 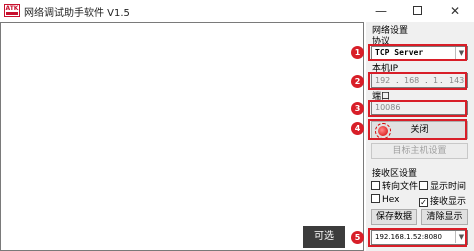 What do you see at coordinates (237, 11) in the screenshot?
I see `title-bar: ATK 网络调试助手软件 V1.5 — ✕` at bounding box center [237, 11].